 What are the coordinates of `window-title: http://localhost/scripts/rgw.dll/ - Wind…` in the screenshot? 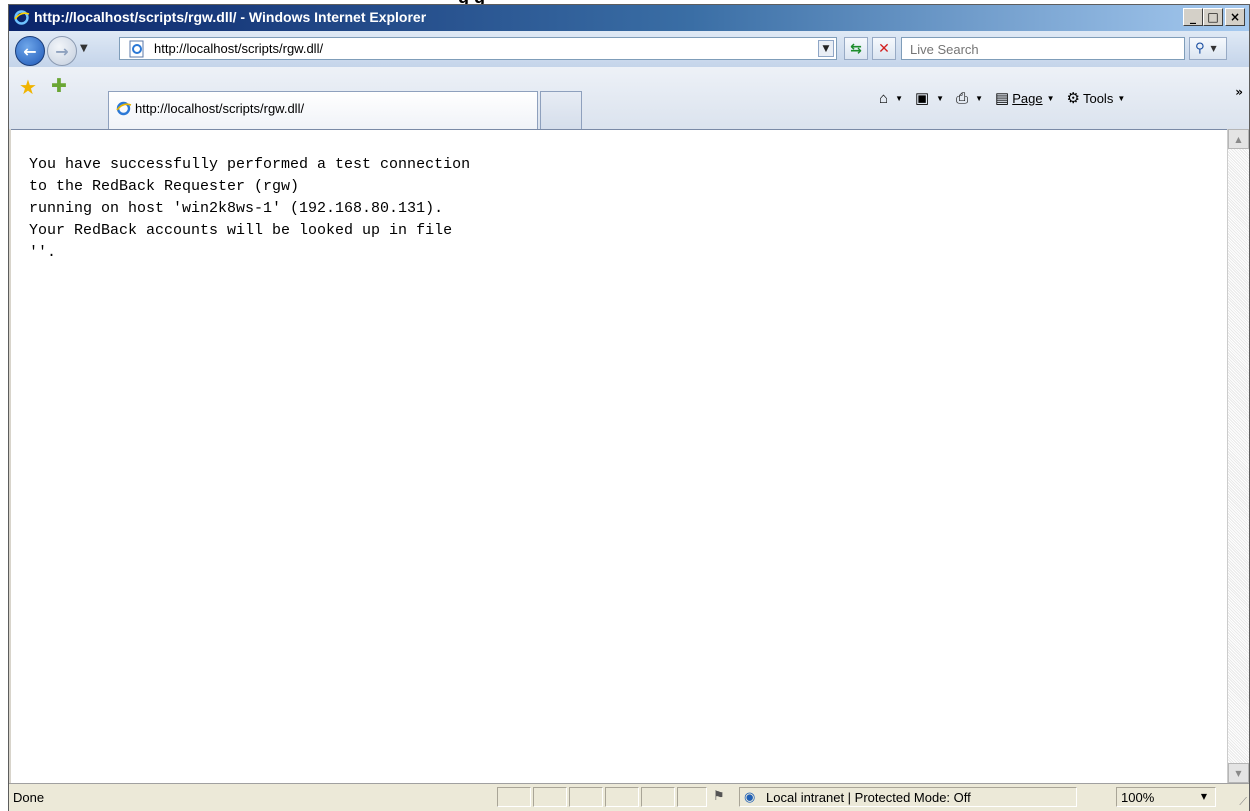 It's located at (230, 17).